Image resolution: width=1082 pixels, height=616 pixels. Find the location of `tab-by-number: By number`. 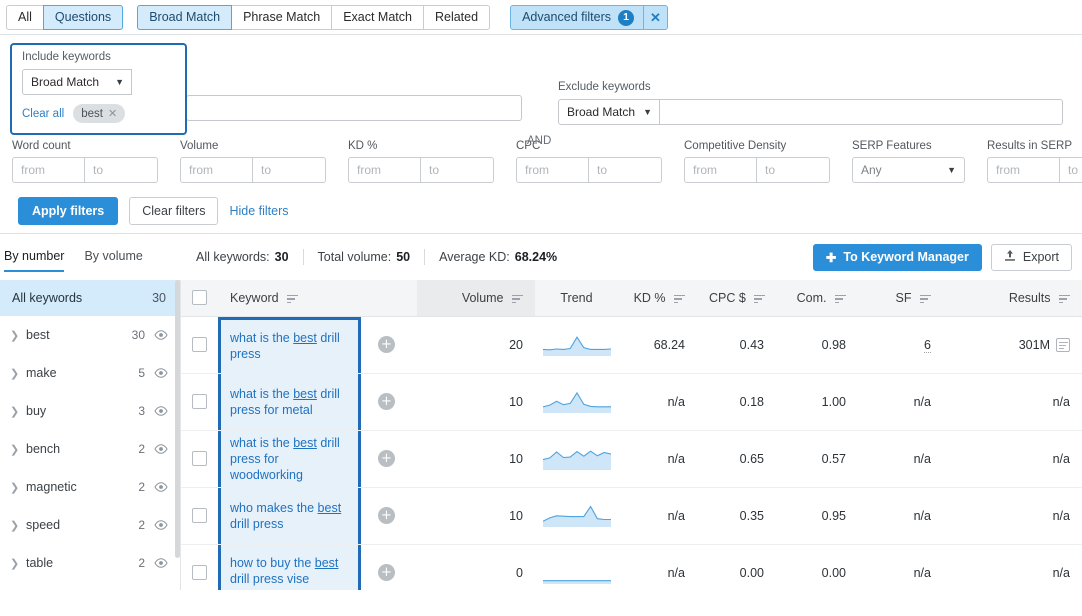

tab-by-number: By number is located at coordinates (34, 257).